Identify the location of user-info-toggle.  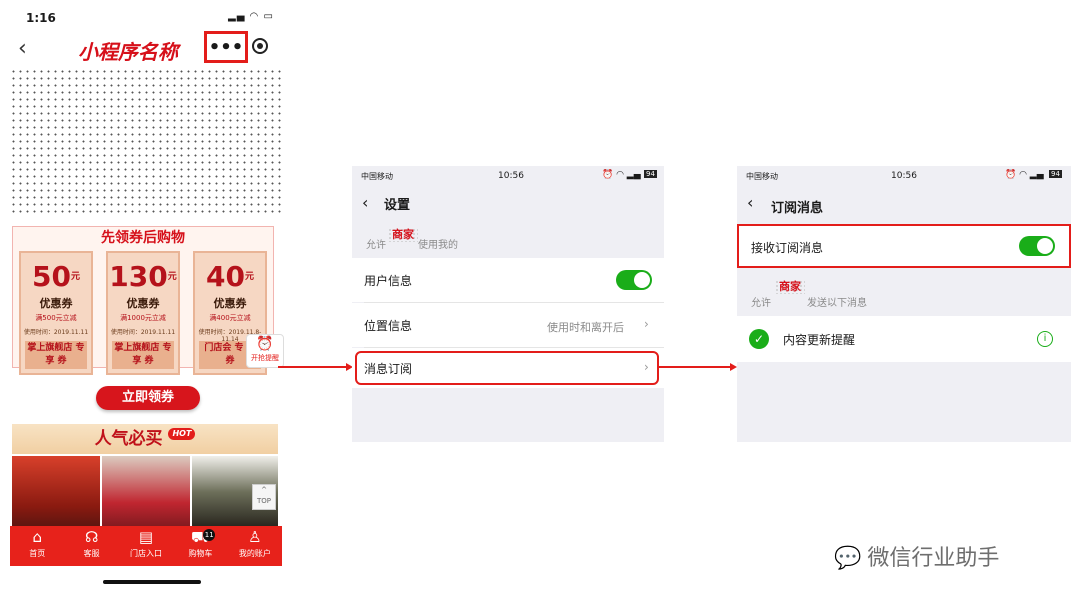
(634, 280).